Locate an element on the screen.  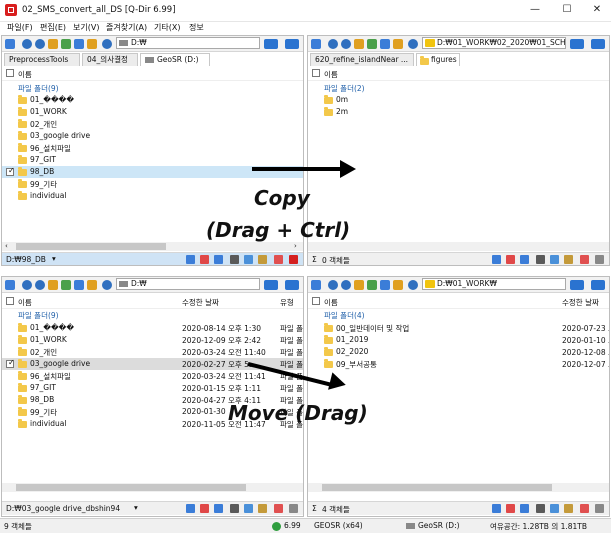
scroll-right-icon: › is located at coordinates (295, 246).